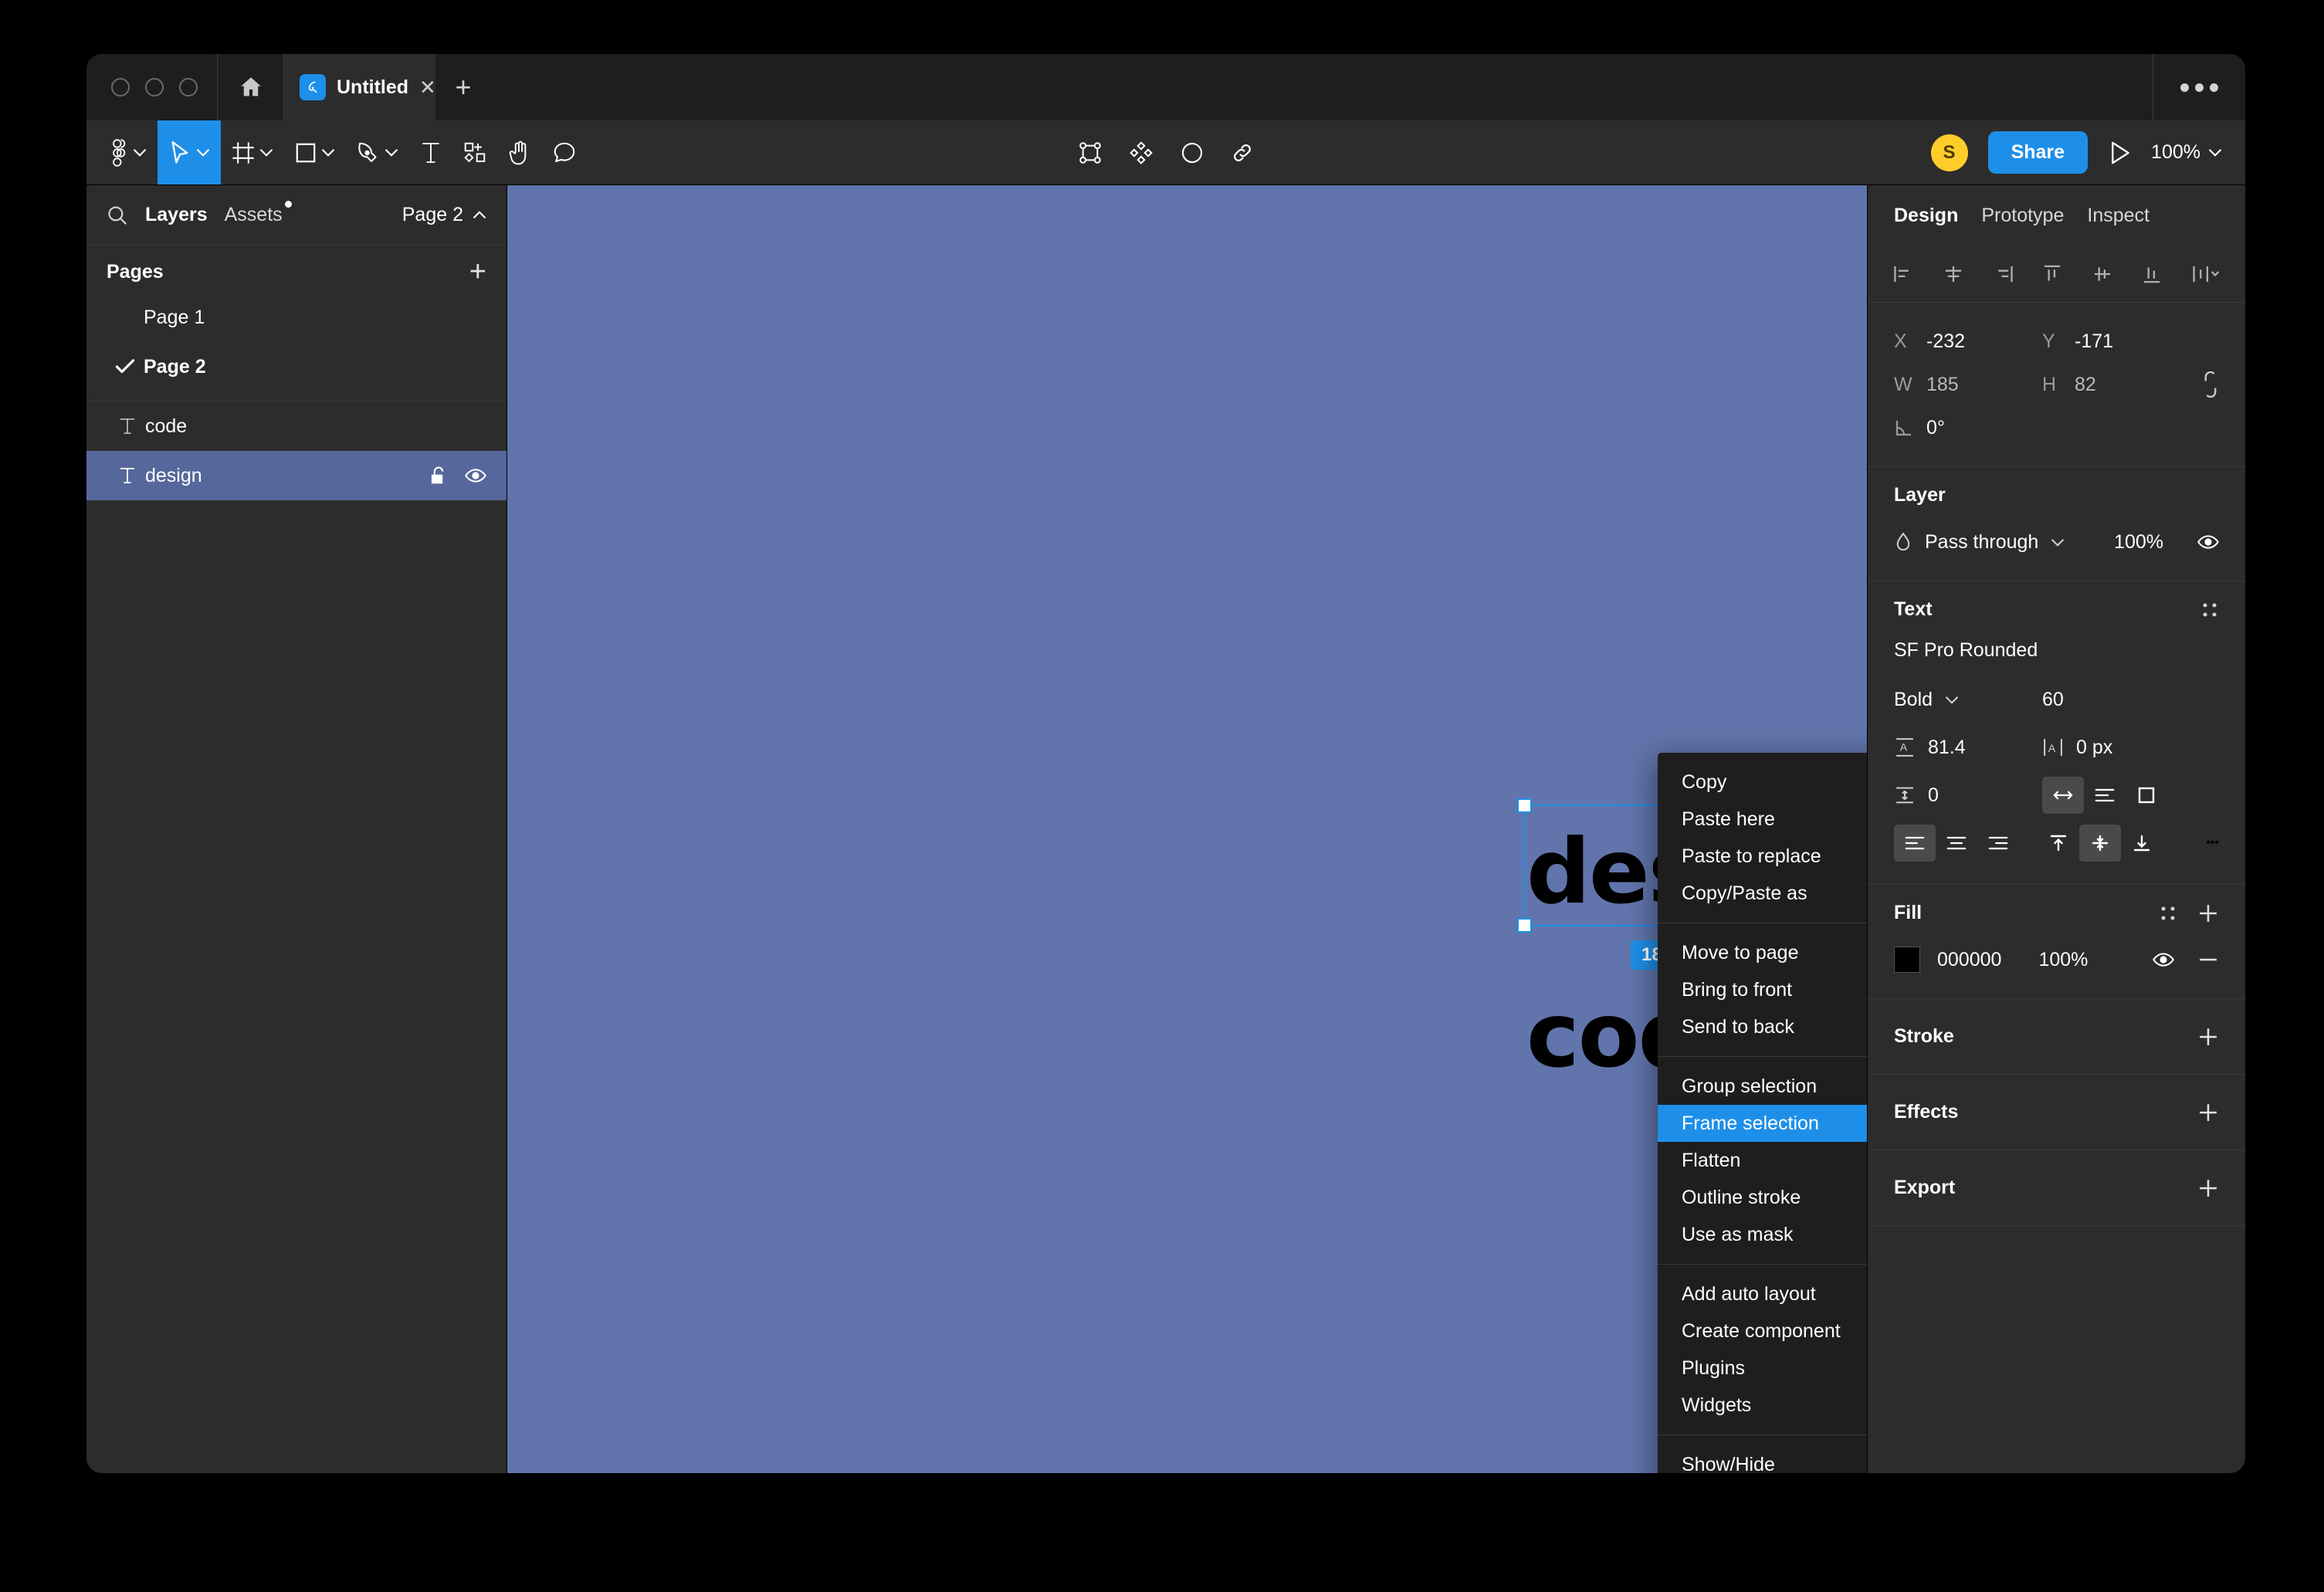 Image resolution: width=2324 pixels, height=1592 pixels. Describe the element at coordinates (2102, 274) in the screenshot. I see `align-vertical-center-icon` at that location.